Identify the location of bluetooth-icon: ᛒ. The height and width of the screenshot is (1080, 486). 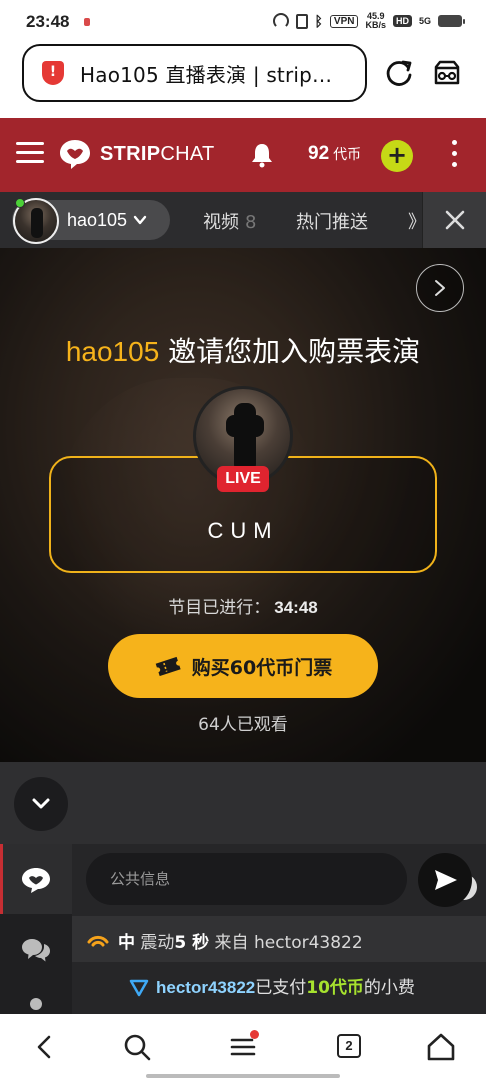
(318, 21).